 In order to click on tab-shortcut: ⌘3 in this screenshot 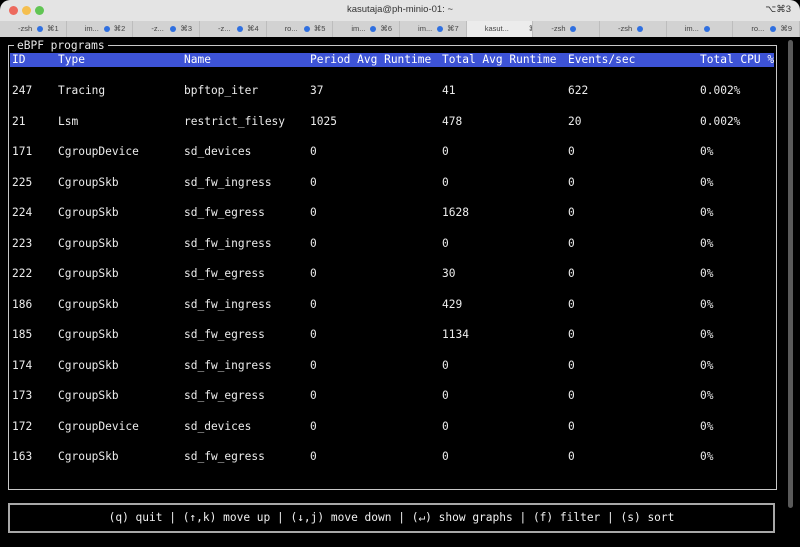, I will do `click(186, 28)`.